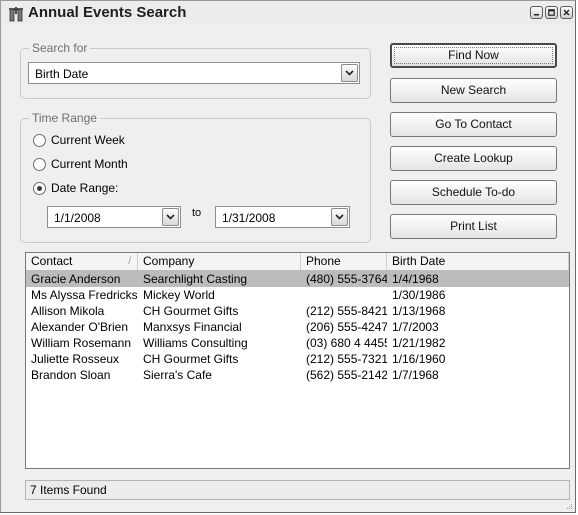 This screenshot has height=515, width=578. What do you see at coordinates (52, 261) in the screenshot?
I see `column-header-label: Contact` at bounding box center [52, 261].